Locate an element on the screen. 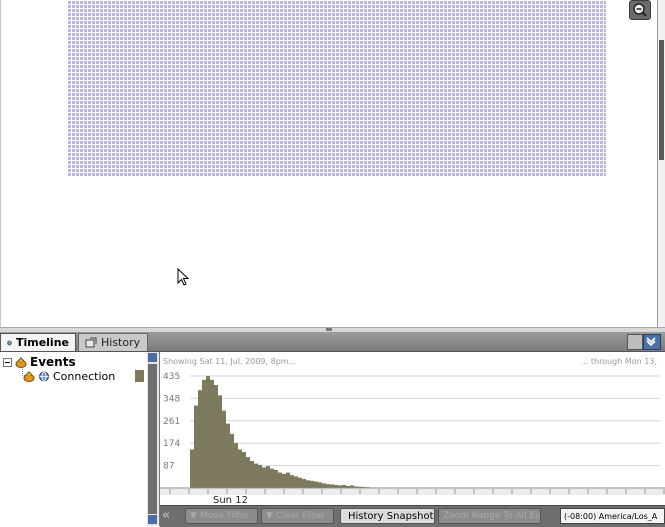  zoom-out-button is located at coordinates (640, 10).